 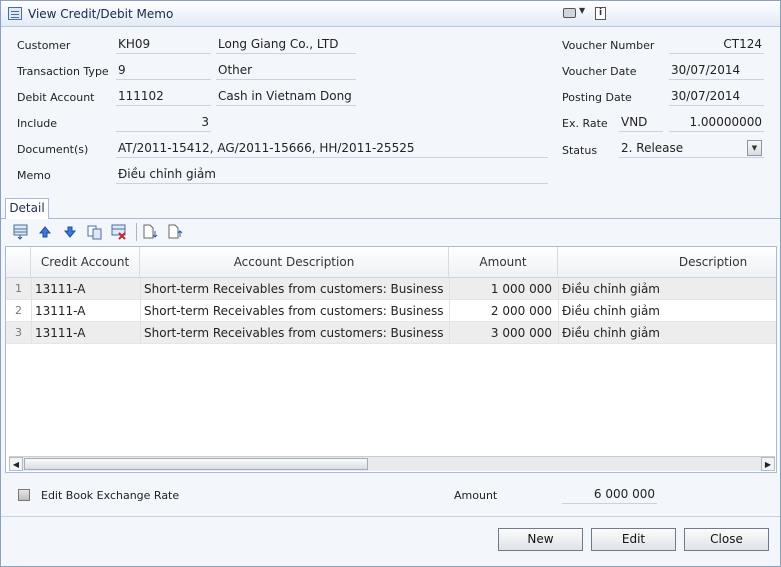 What do you see at coordinates (18, 262) in the screenshot?
I see `column-header-rownum` at bounding box center [18, 262].